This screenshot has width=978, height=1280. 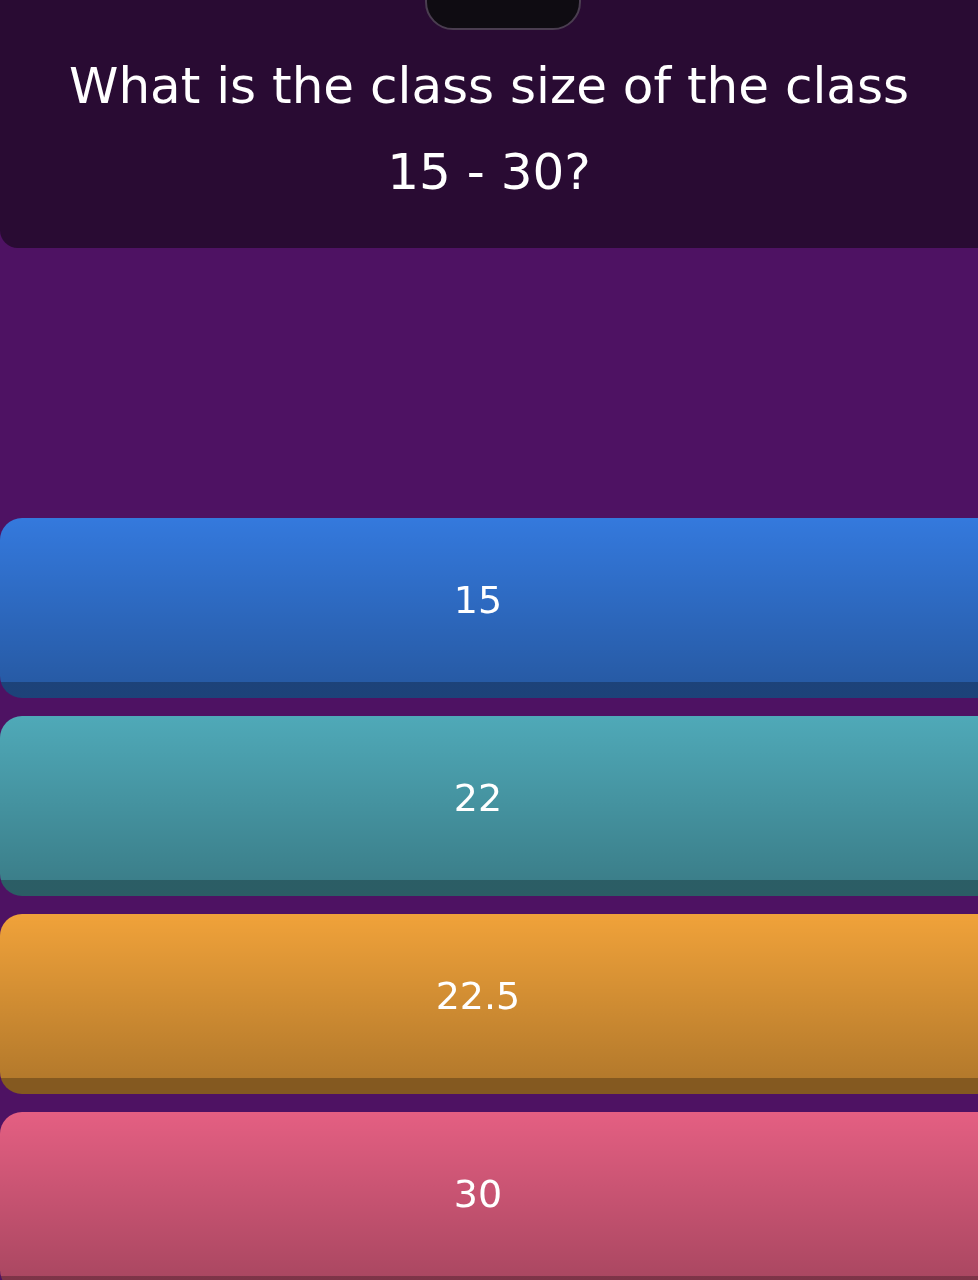 I want to click on answer-option: 22.5, so click(x=489, y=1004).